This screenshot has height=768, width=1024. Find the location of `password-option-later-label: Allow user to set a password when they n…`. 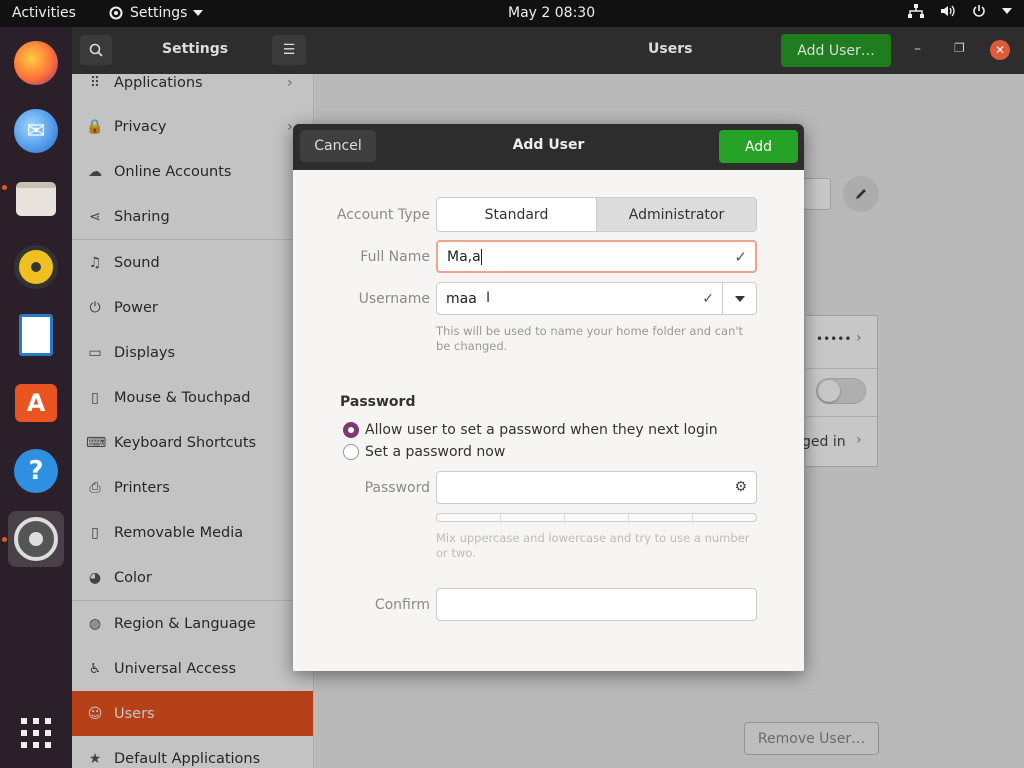

password-option-later-label: Allow user to set a password when they n… is located at coordinates (541, 430).